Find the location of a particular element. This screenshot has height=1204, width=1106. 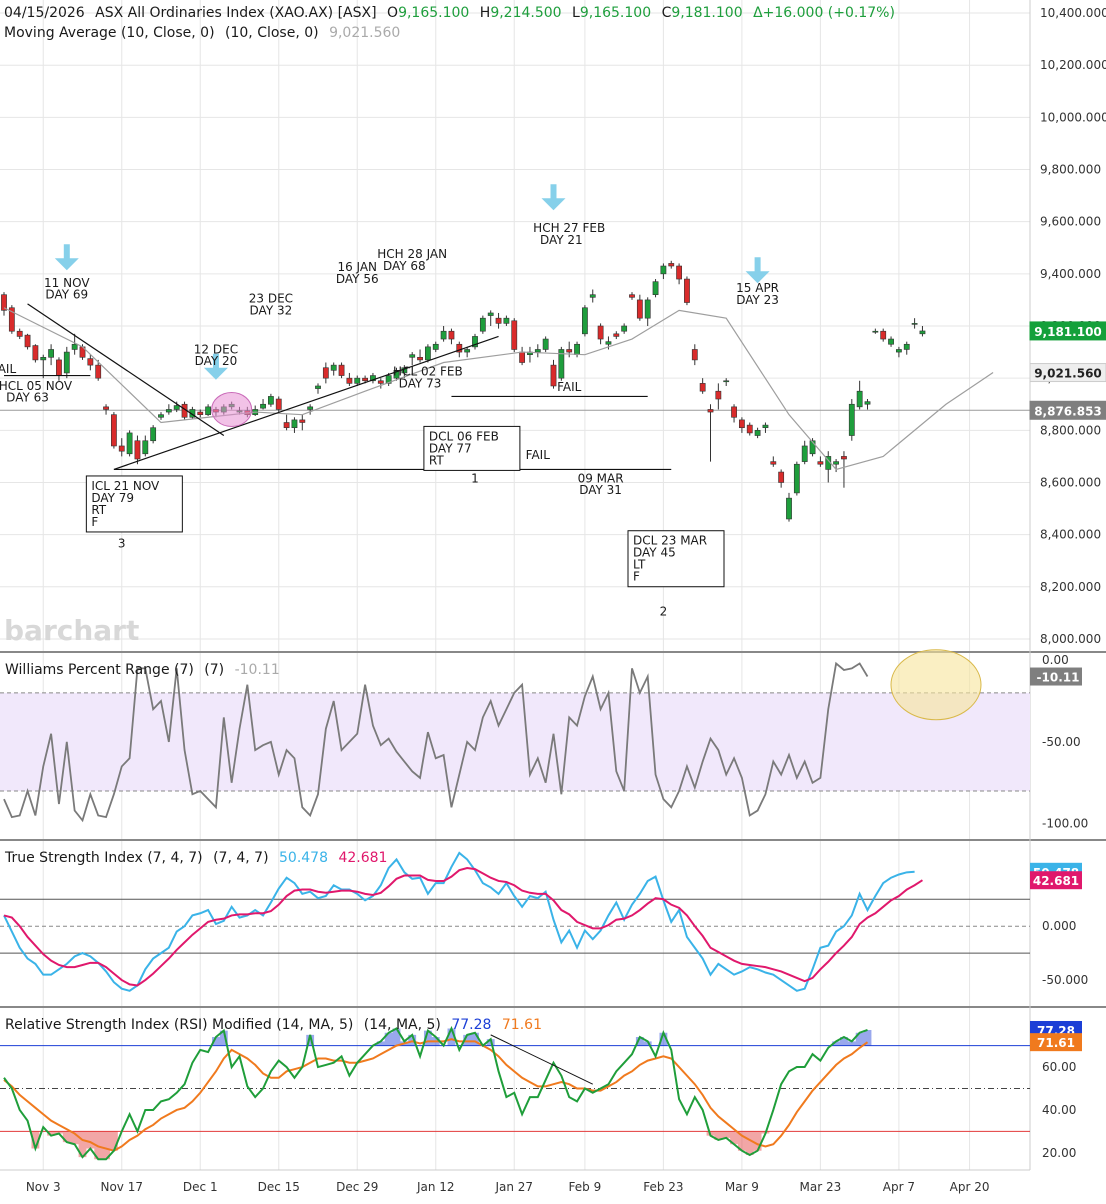

chart-annotation: DAY 20 is located at coordinates (216, 361).